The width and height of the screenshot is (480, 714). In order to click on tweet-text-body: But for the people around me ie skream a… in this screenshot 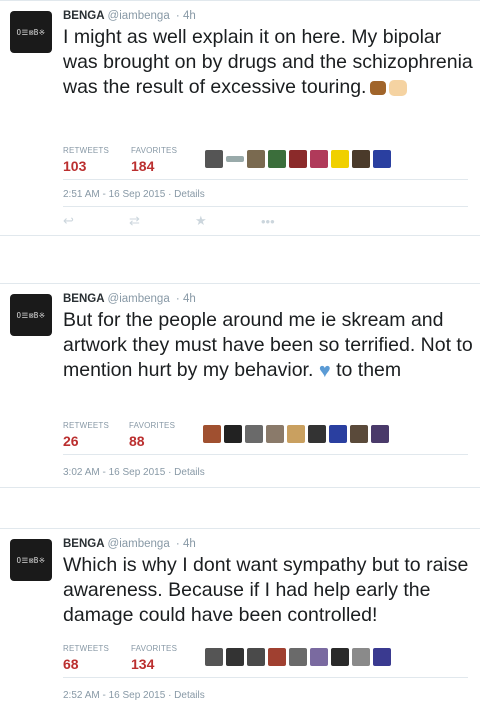, I will do `click(268, 345)`.